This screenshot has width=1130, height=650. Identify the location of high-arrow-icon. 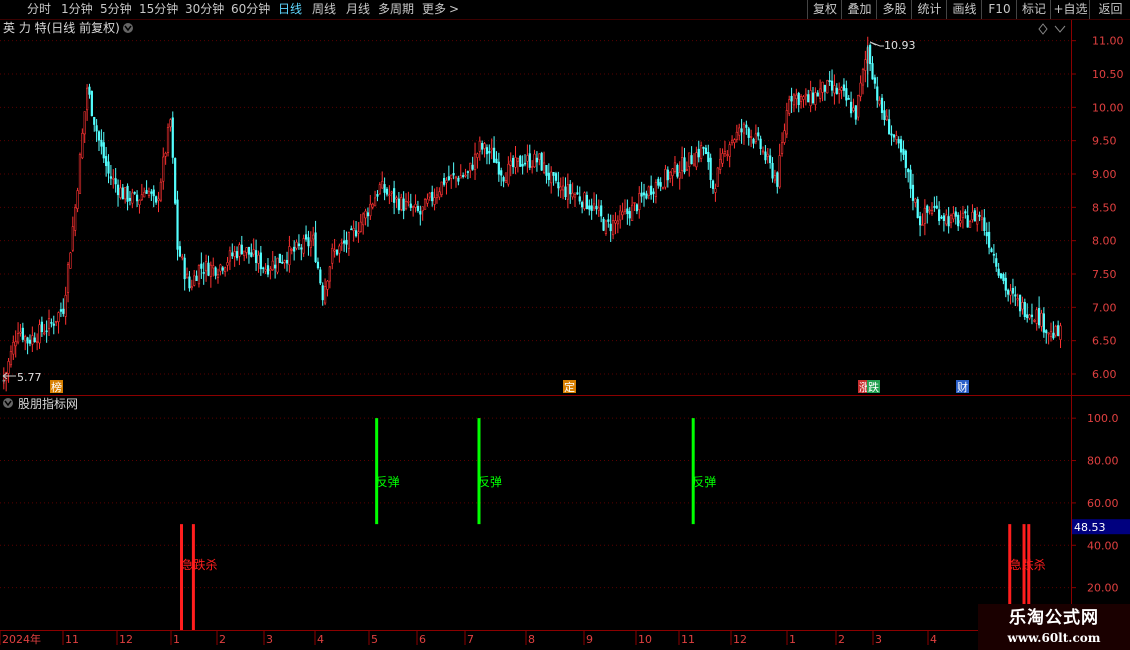
(876, 44).